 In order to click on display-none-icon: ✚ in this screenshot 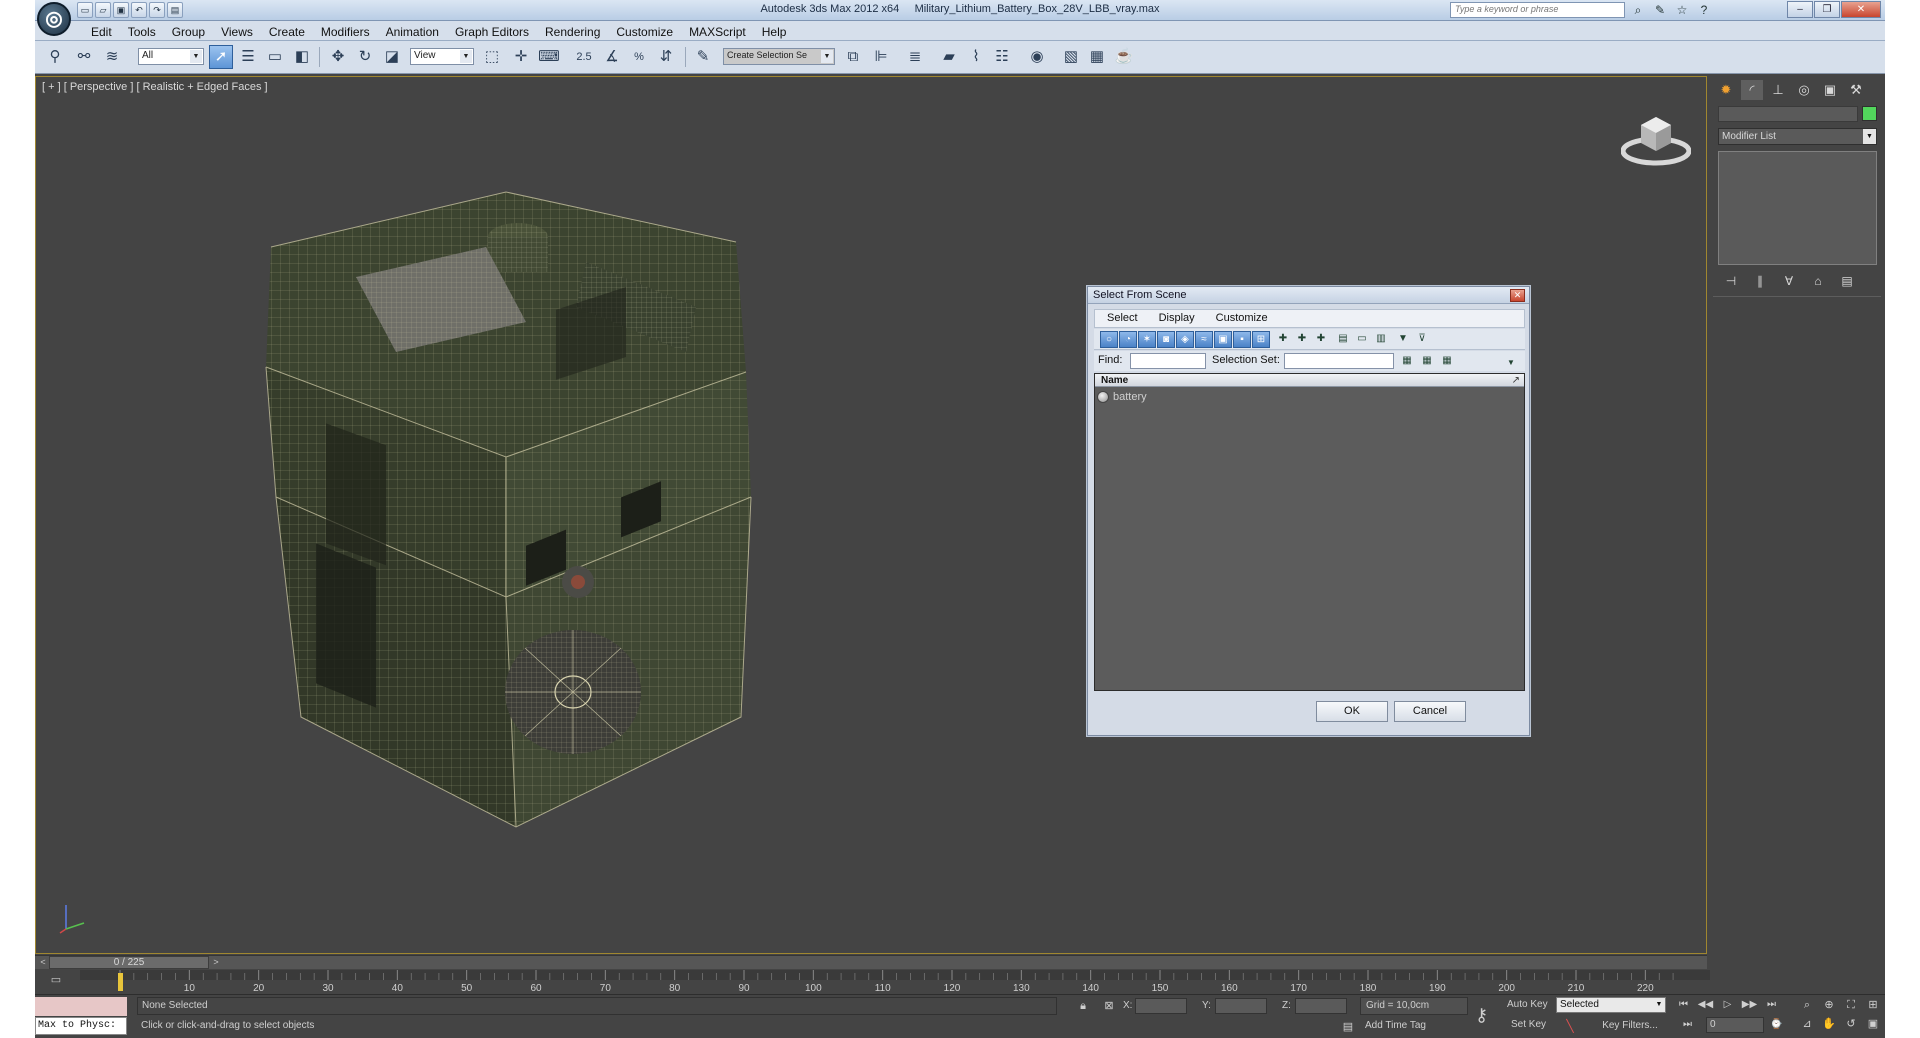, I will do `click(1302, 339)`.